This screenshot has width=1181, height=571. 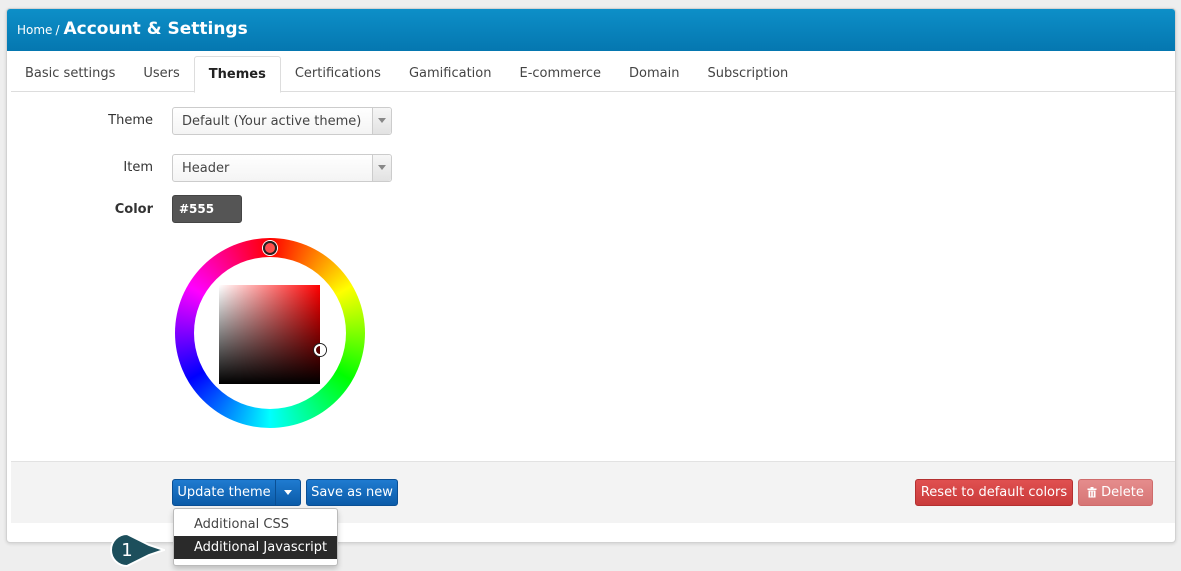 I want to click on caret-down-icon, so click(x=288, y=492).